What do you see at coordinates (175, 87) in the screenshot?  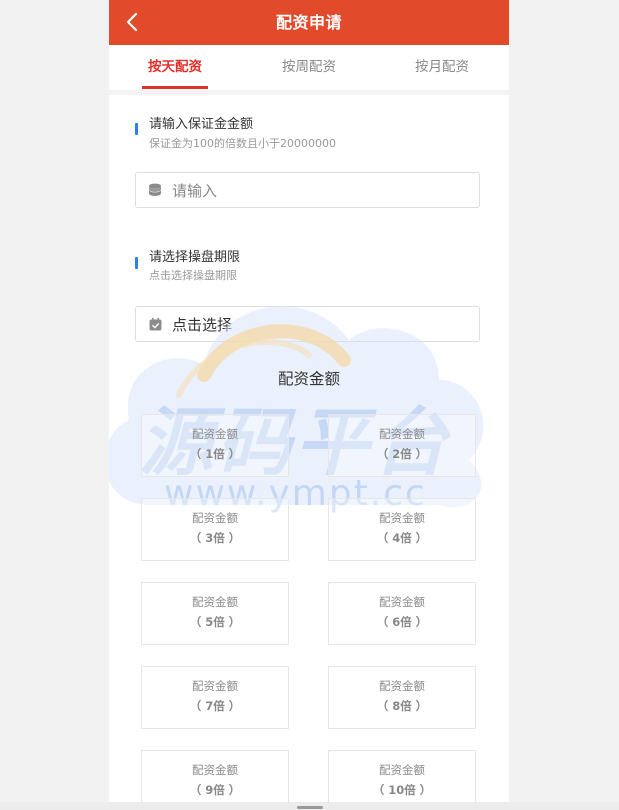 I see `active-tab-indicator` at bounding box center [175, 87].